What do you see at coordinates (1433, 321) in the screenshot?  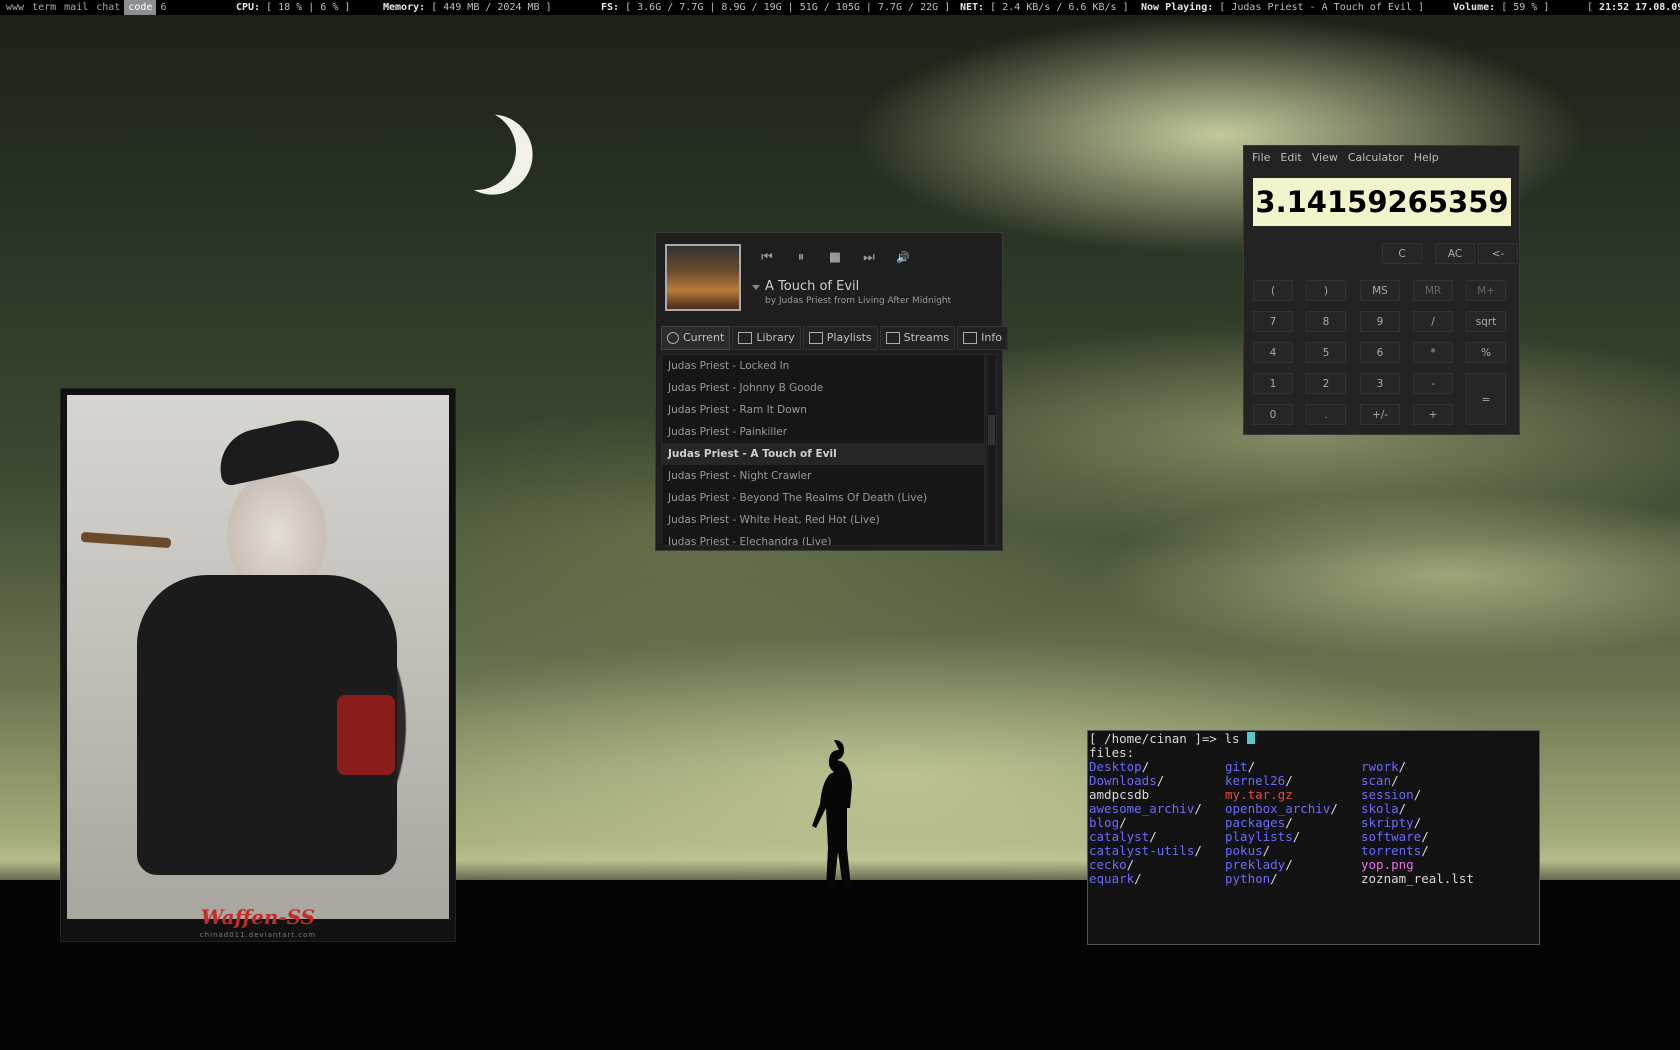 I see `divide-button: /` at bounding box center [1433, 321].